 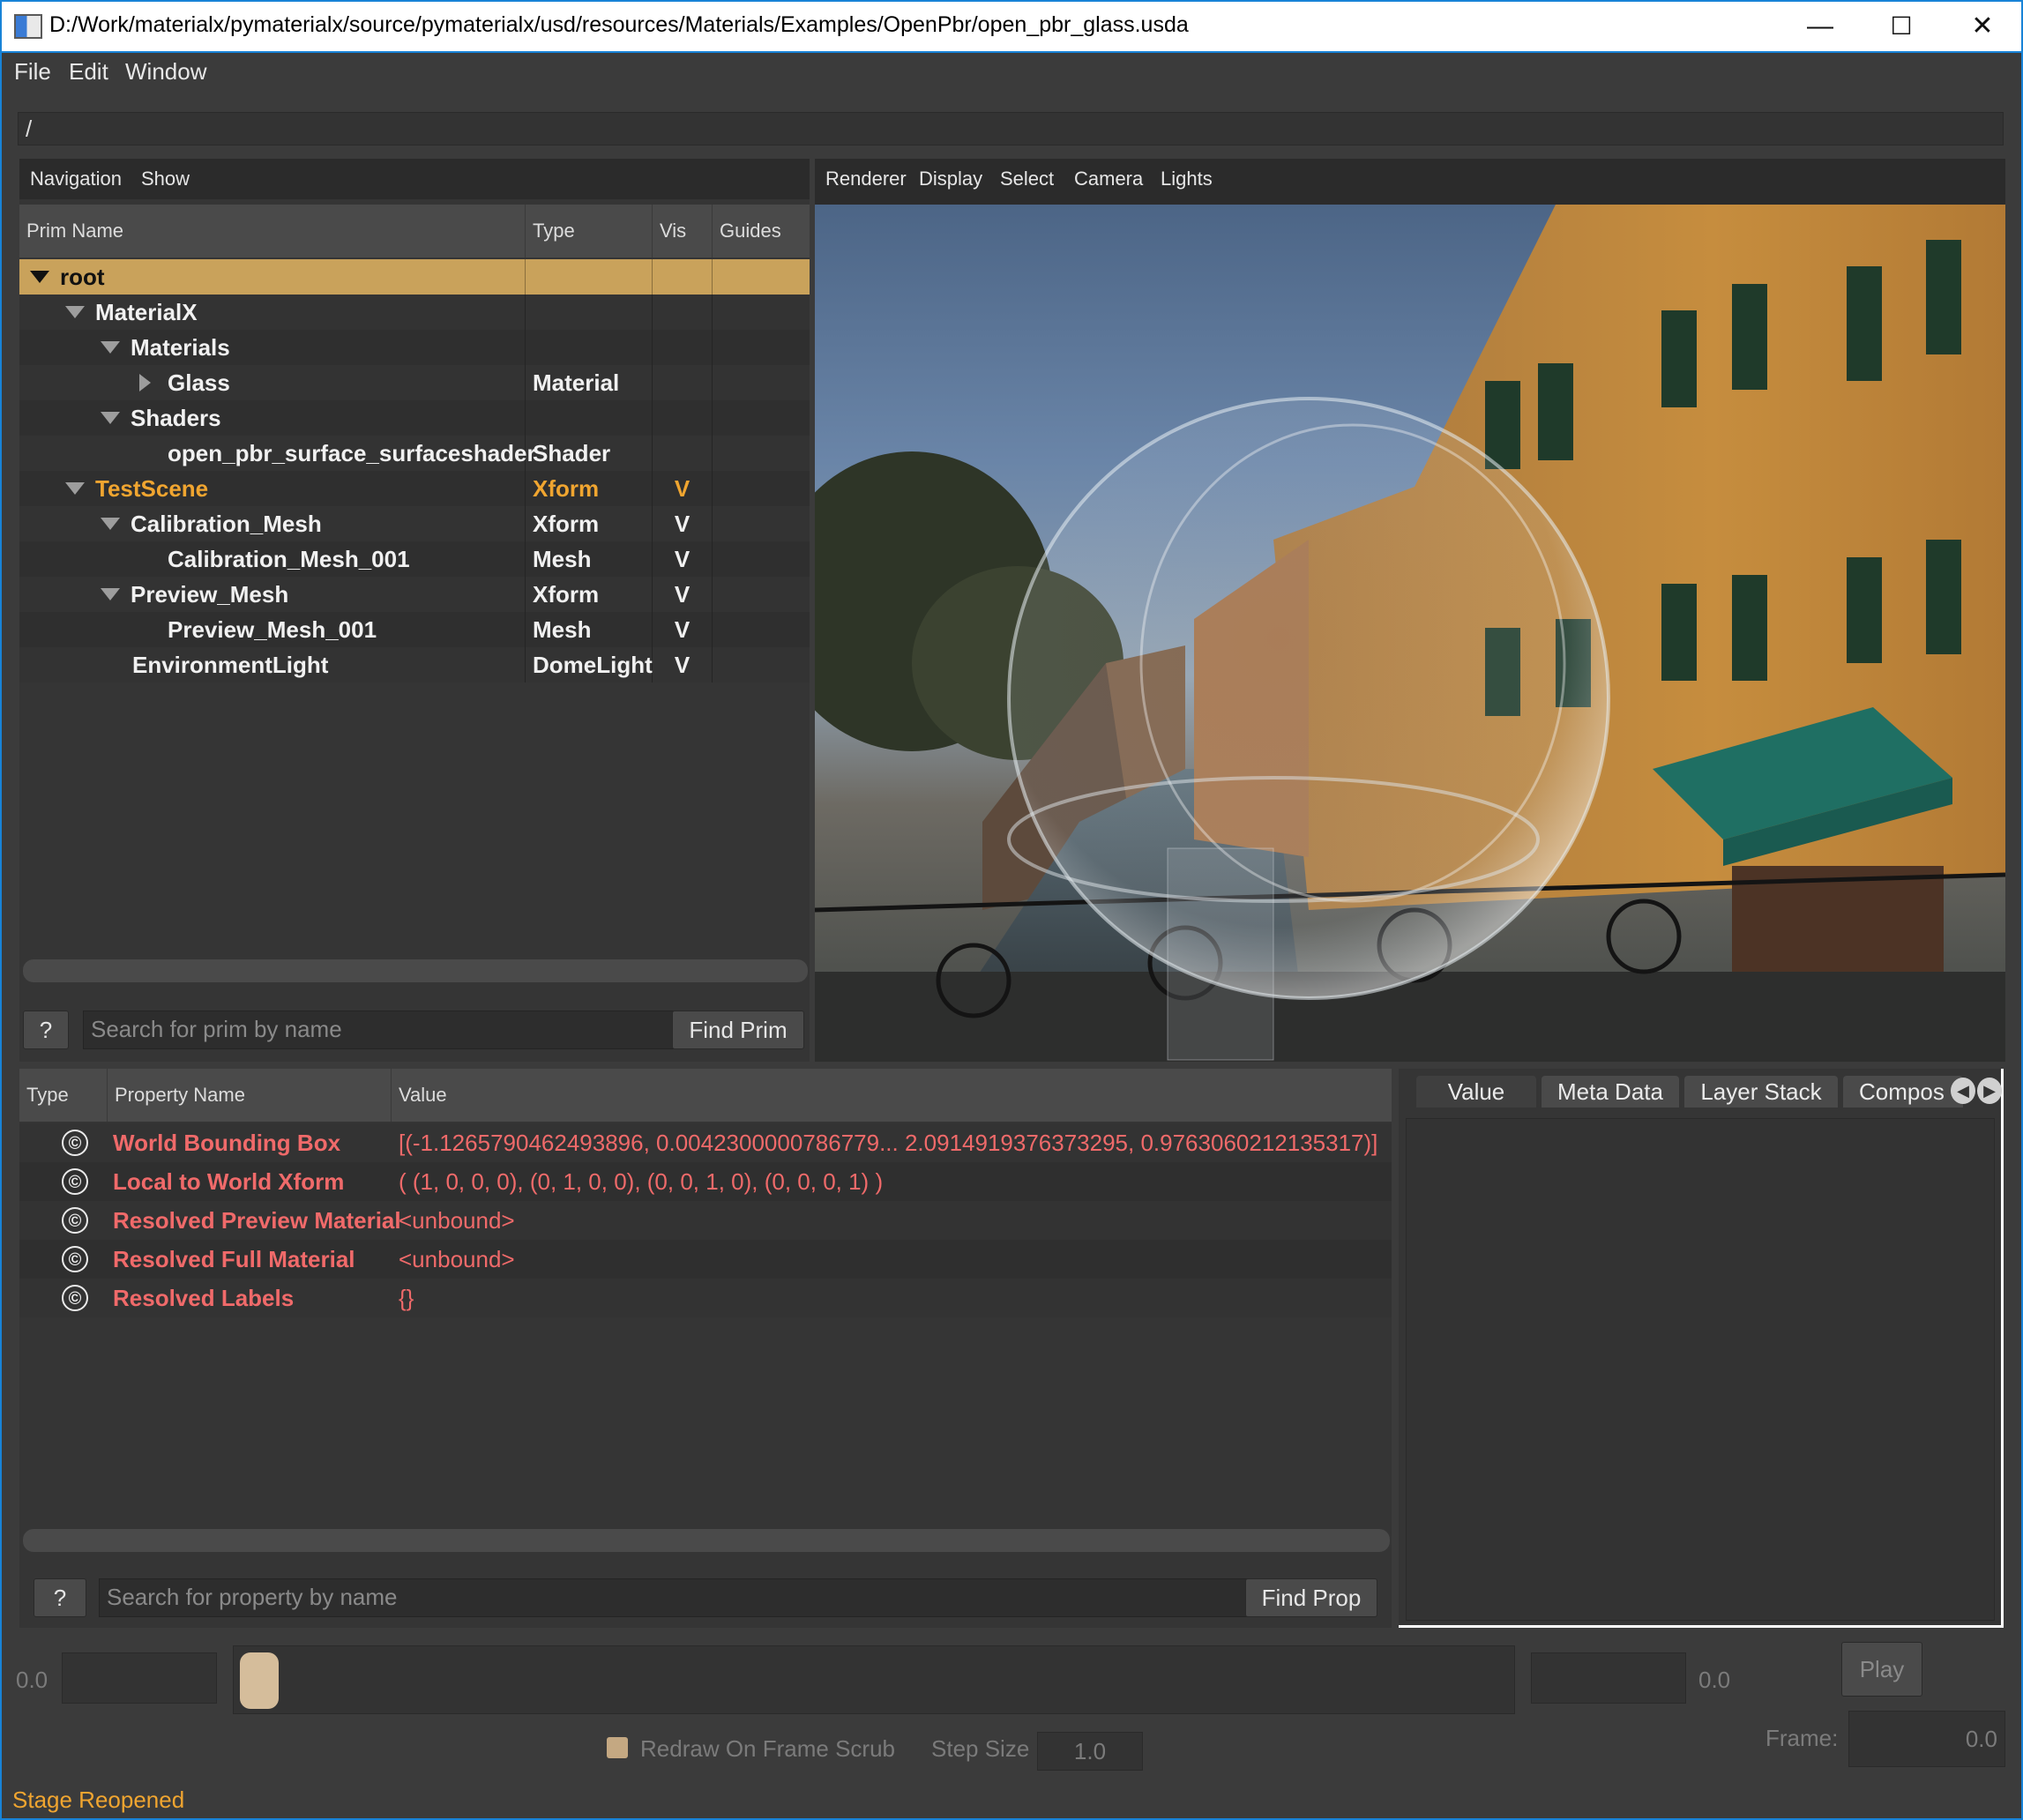 What do you see at coordinates (1311, 1597) in the screenshot?
I see `find-prop-button: Find Prop` at bounding box center [1311, 1597].